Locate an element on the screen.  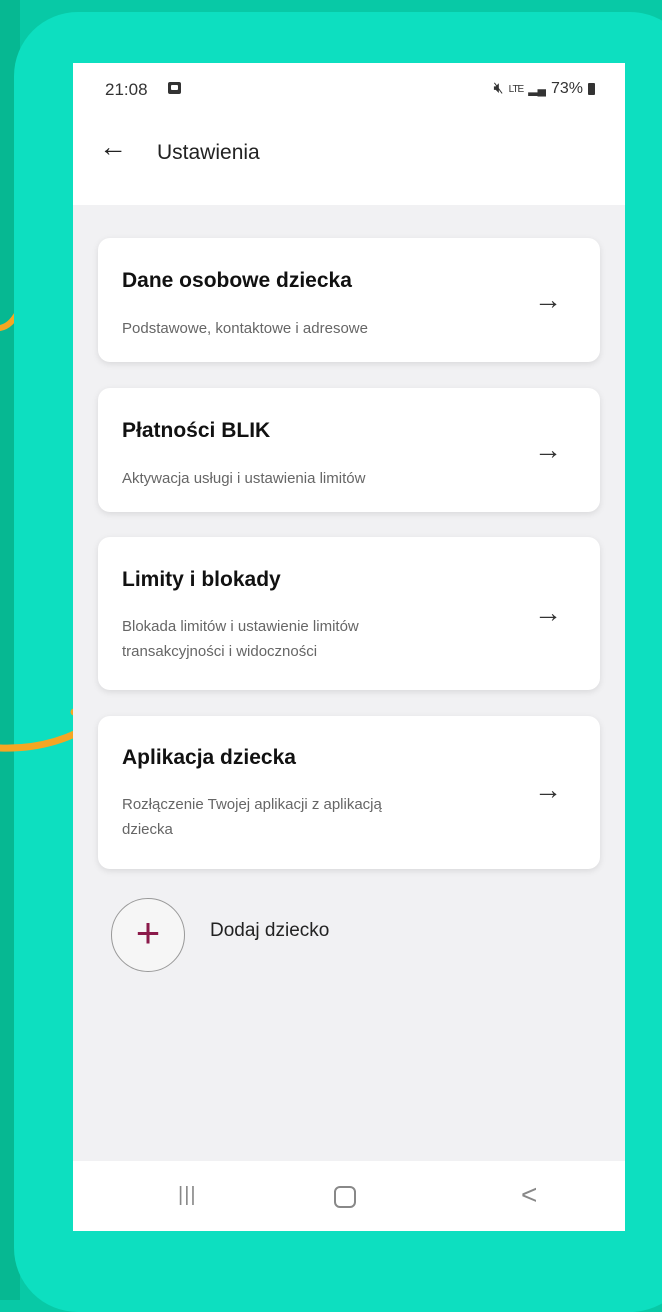
plus-icon: + is located at coordinates (148, 932).